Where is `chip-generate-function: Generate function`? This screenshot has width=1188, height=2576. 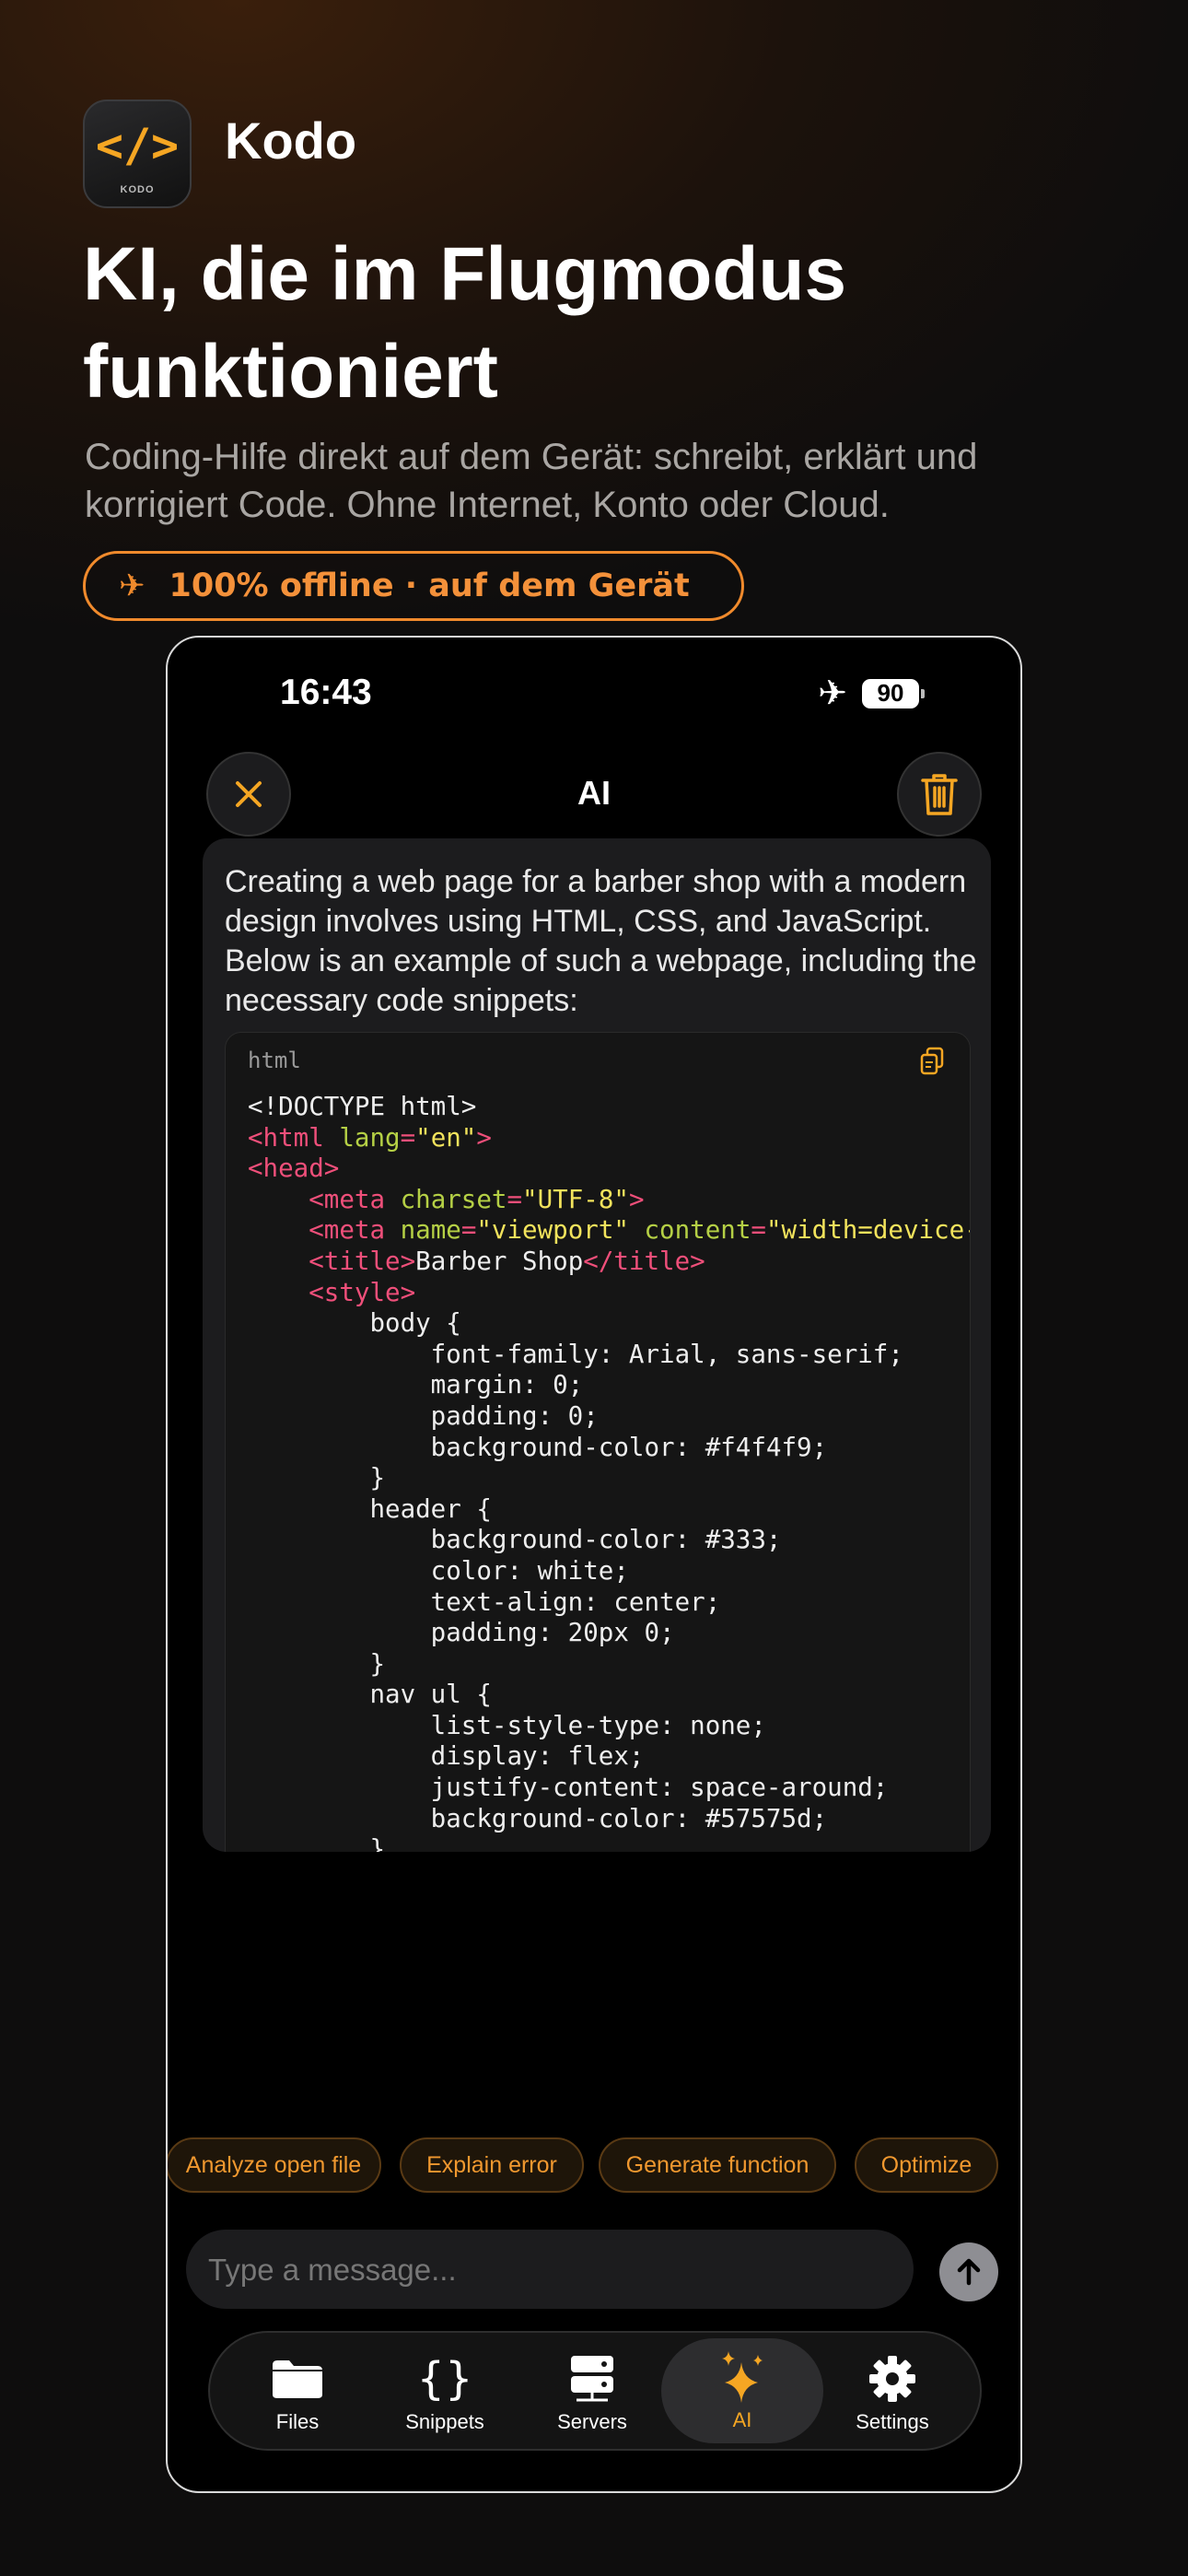
chip-generate-function: Generate function is located at coordinates (717, 2165).